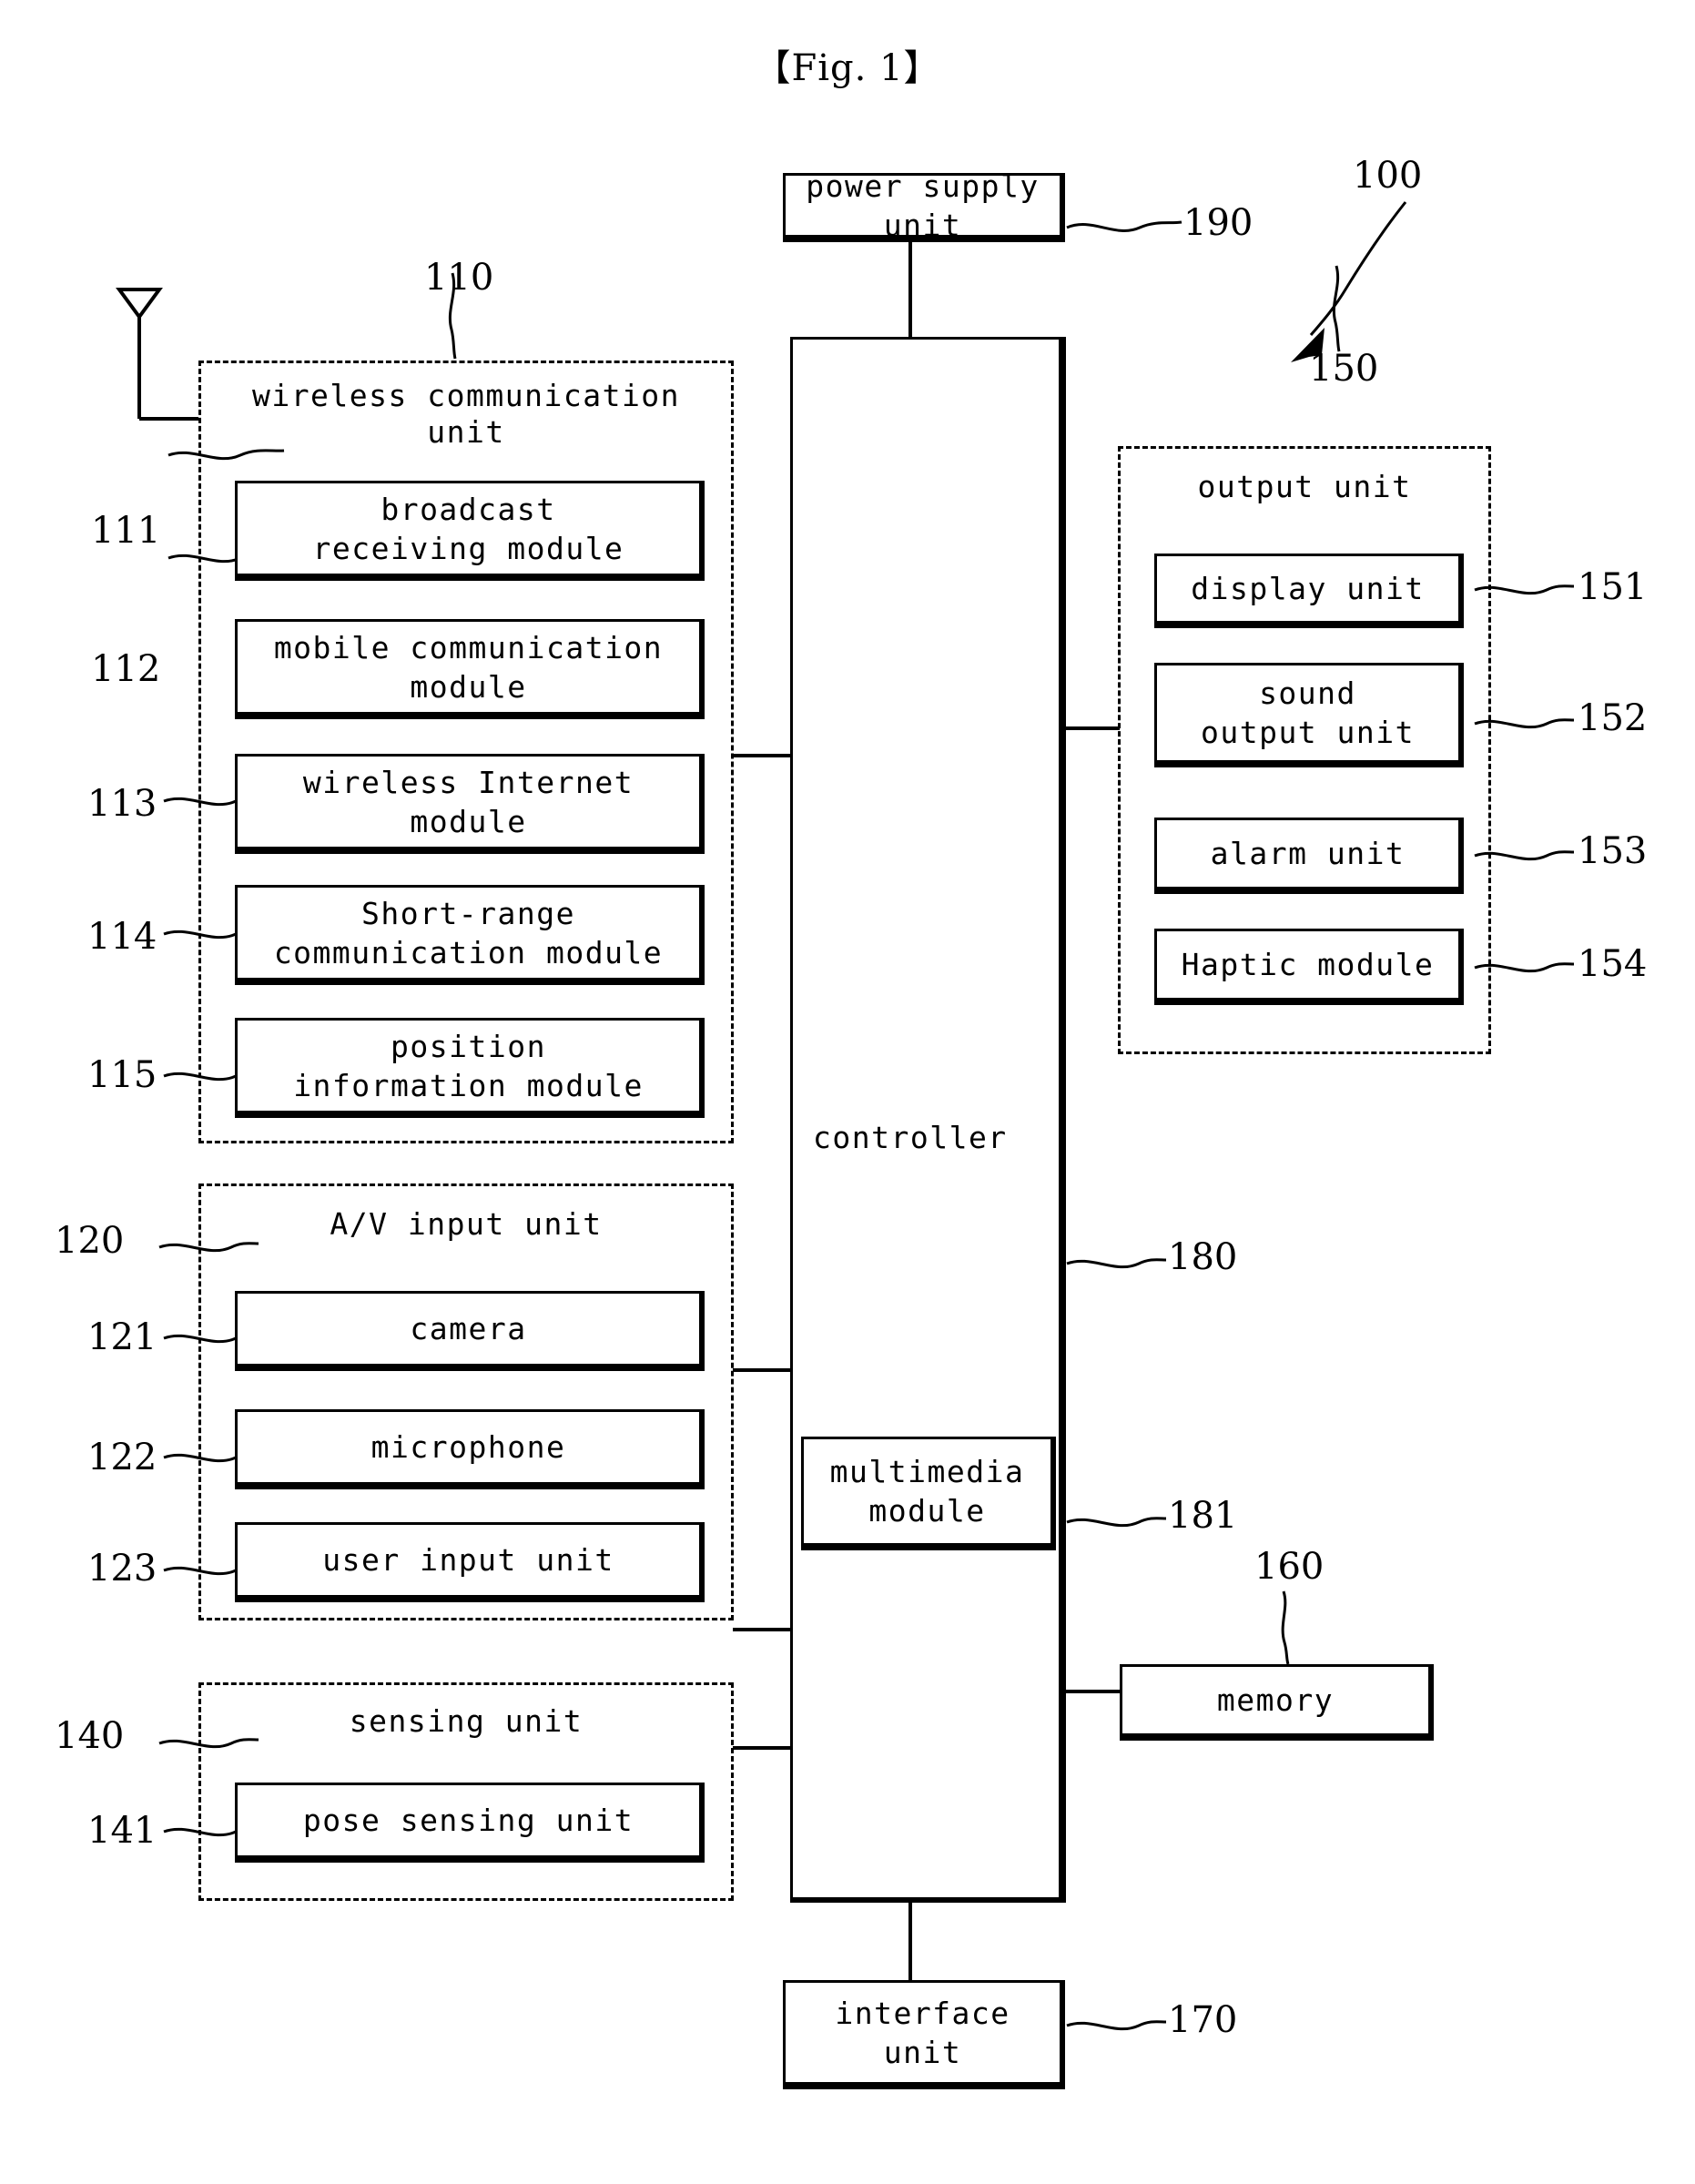  What do you see at coordinates (90, 1736) in the screenshot?
I see `ref-140: 140` at bounding box center [90, 1736].